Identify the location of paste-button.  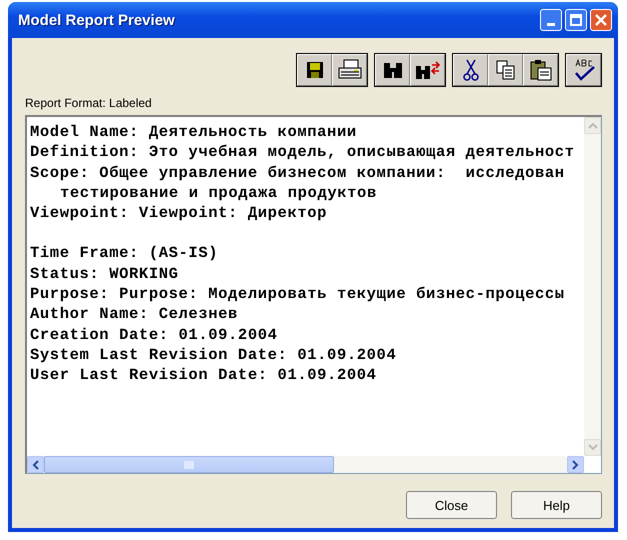
(540, 70).